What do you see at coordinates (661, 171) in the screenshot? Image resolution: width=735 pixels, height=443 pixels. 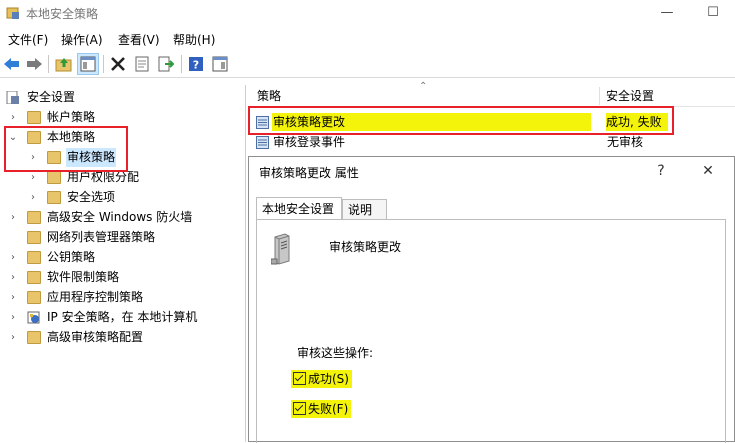 I see `help-button: ?` at bounding box center [661, 171].